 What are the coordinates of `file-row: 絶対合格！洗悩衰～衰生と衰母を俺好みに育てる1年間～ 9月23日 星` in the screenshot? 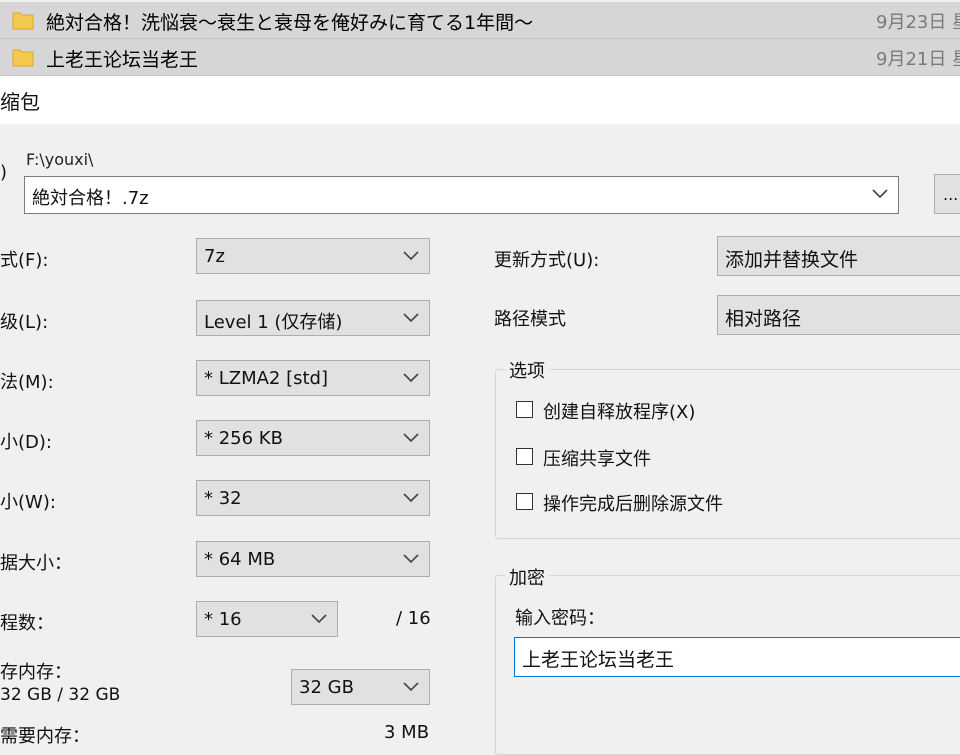 It's located at (480, 20).